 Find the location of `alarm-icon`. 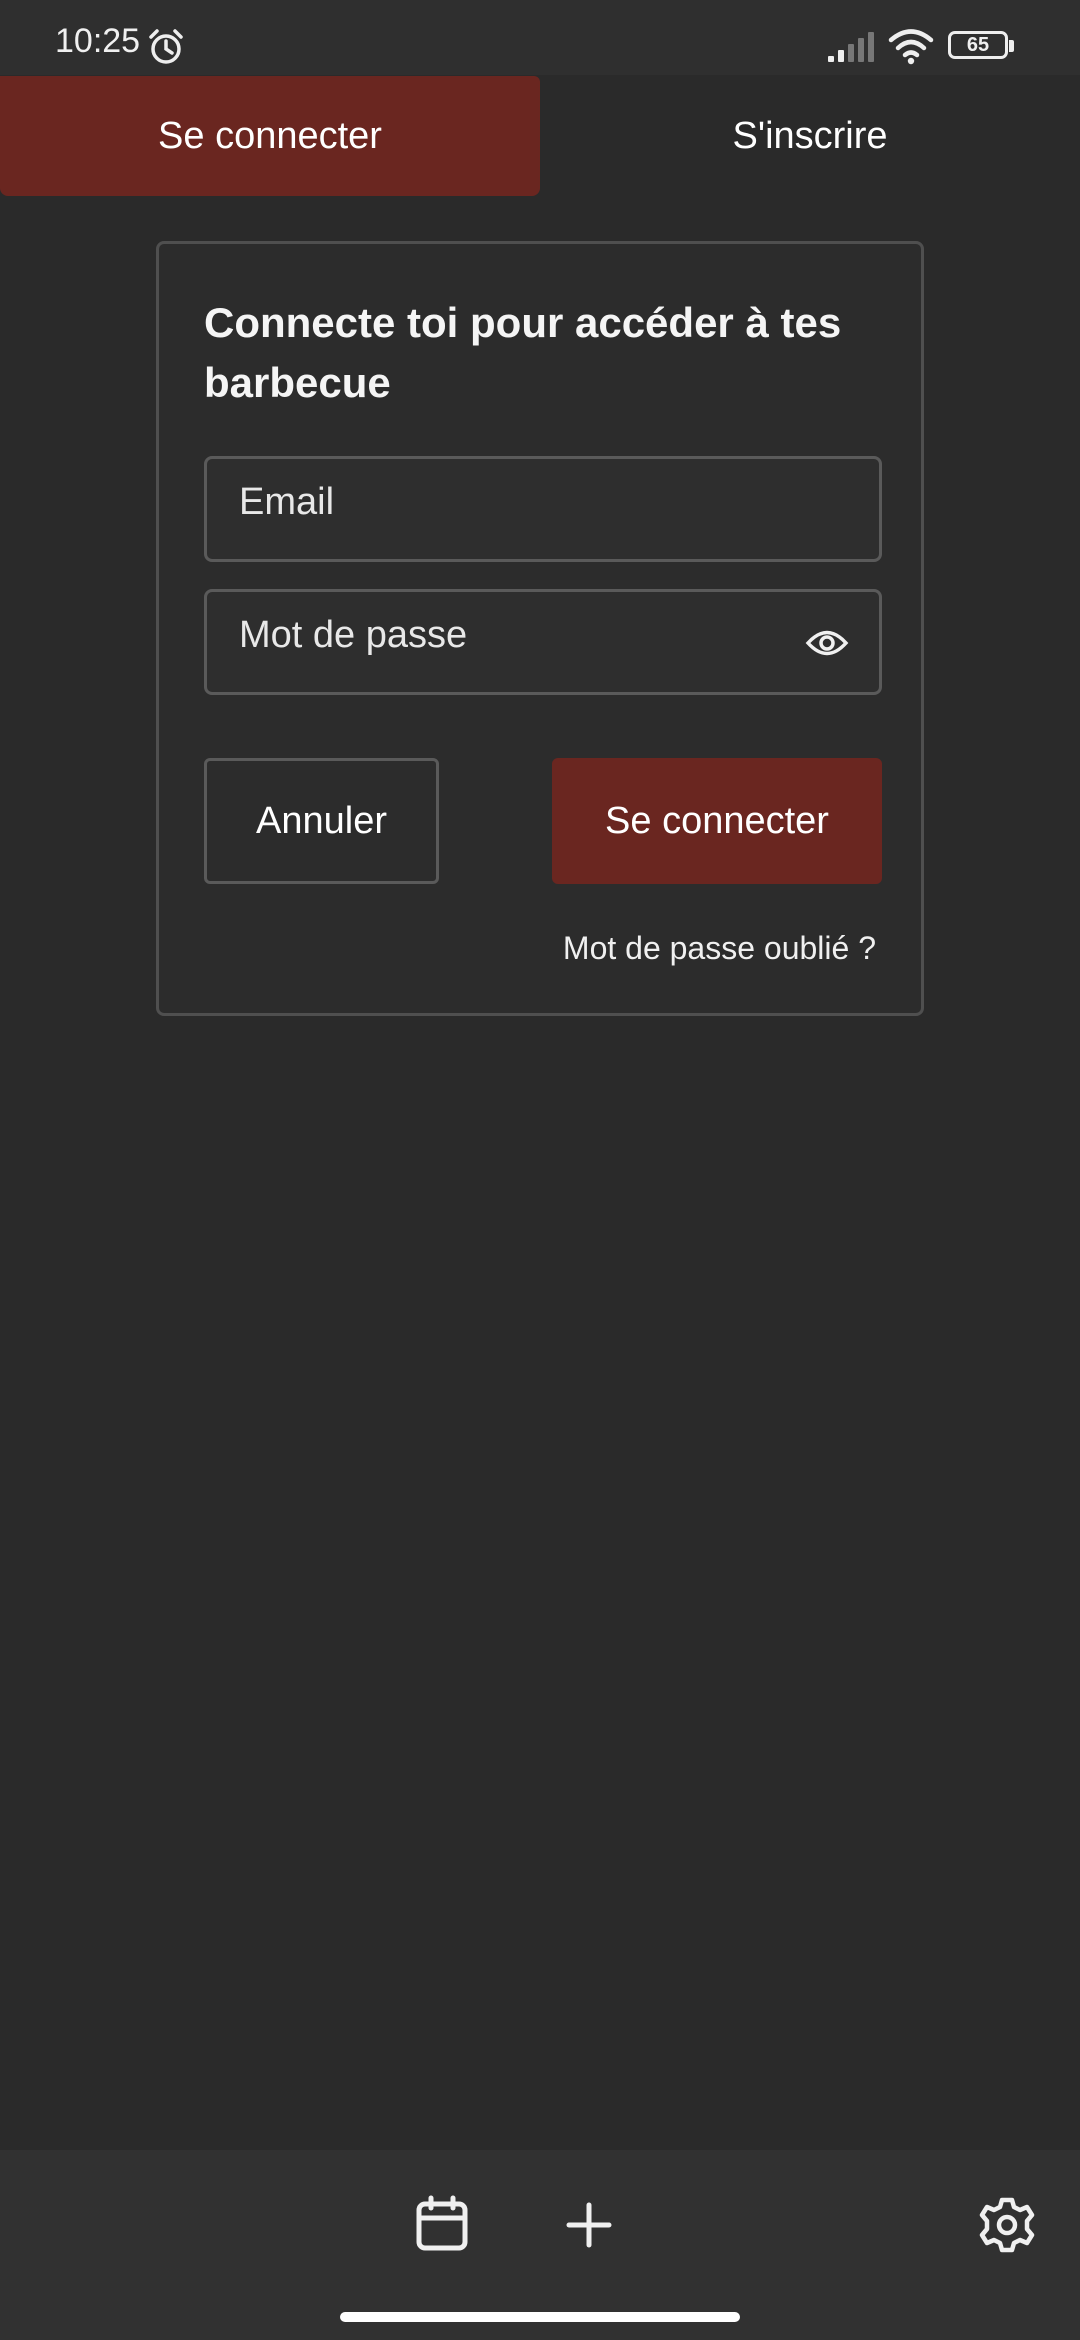

alarm-icon is located at coordinates (166, 46).